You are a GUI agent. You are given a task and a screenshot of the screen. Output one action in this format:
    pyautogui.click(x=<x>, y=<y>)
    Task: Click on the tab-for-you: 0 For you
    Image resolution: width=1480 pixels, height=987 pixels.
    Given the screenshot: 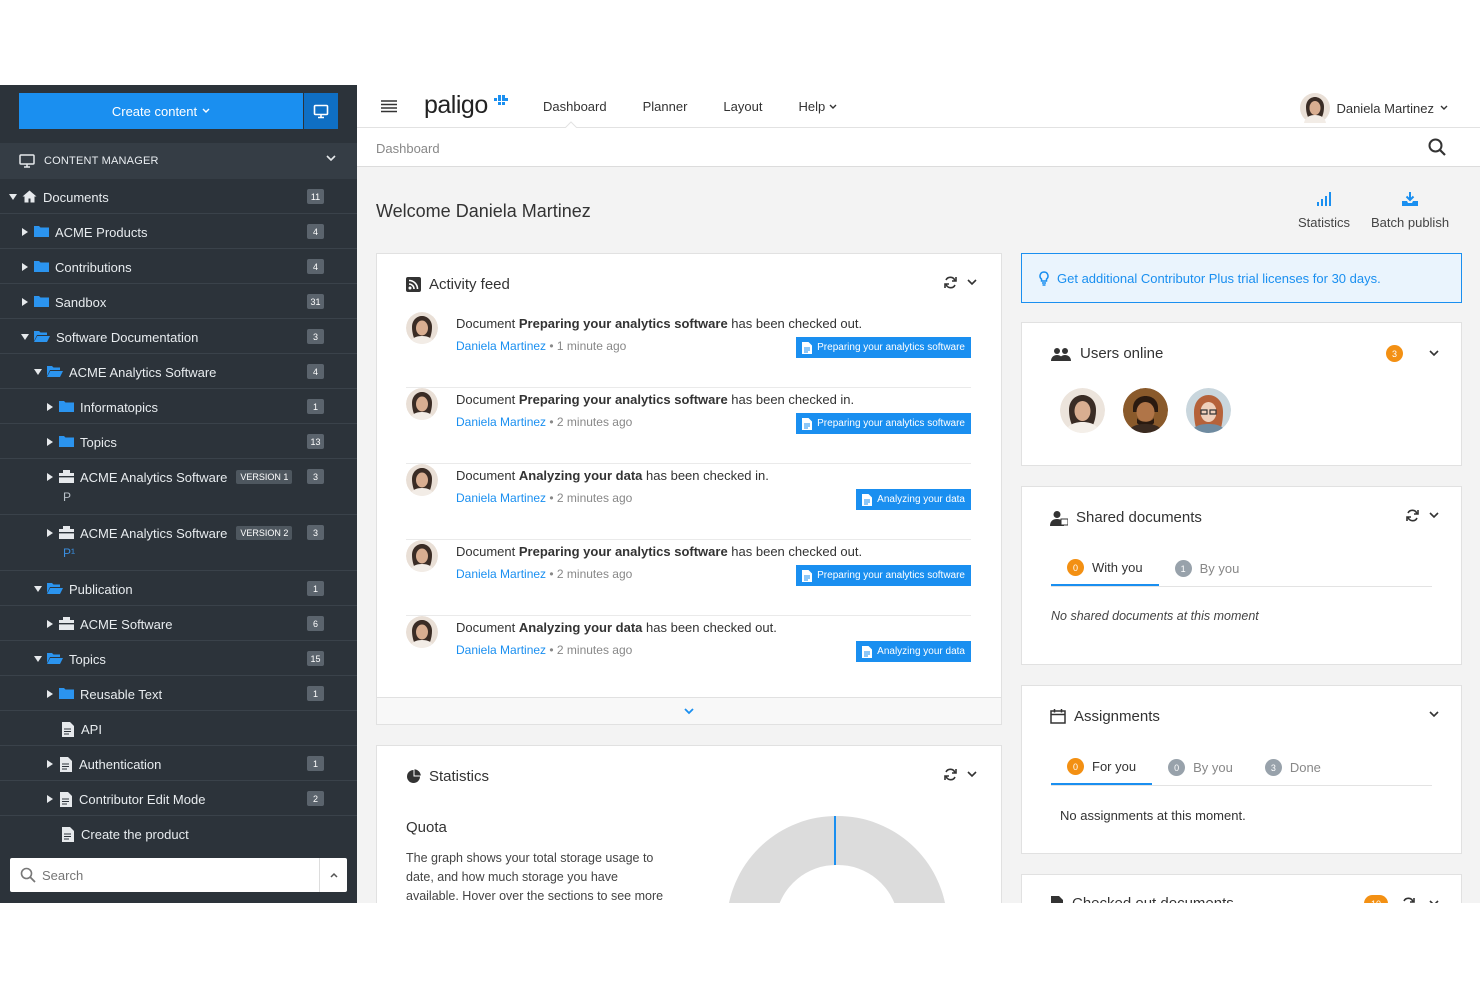 What is the action you would take?
    pyautogui.click(x=1102, y=771)
    